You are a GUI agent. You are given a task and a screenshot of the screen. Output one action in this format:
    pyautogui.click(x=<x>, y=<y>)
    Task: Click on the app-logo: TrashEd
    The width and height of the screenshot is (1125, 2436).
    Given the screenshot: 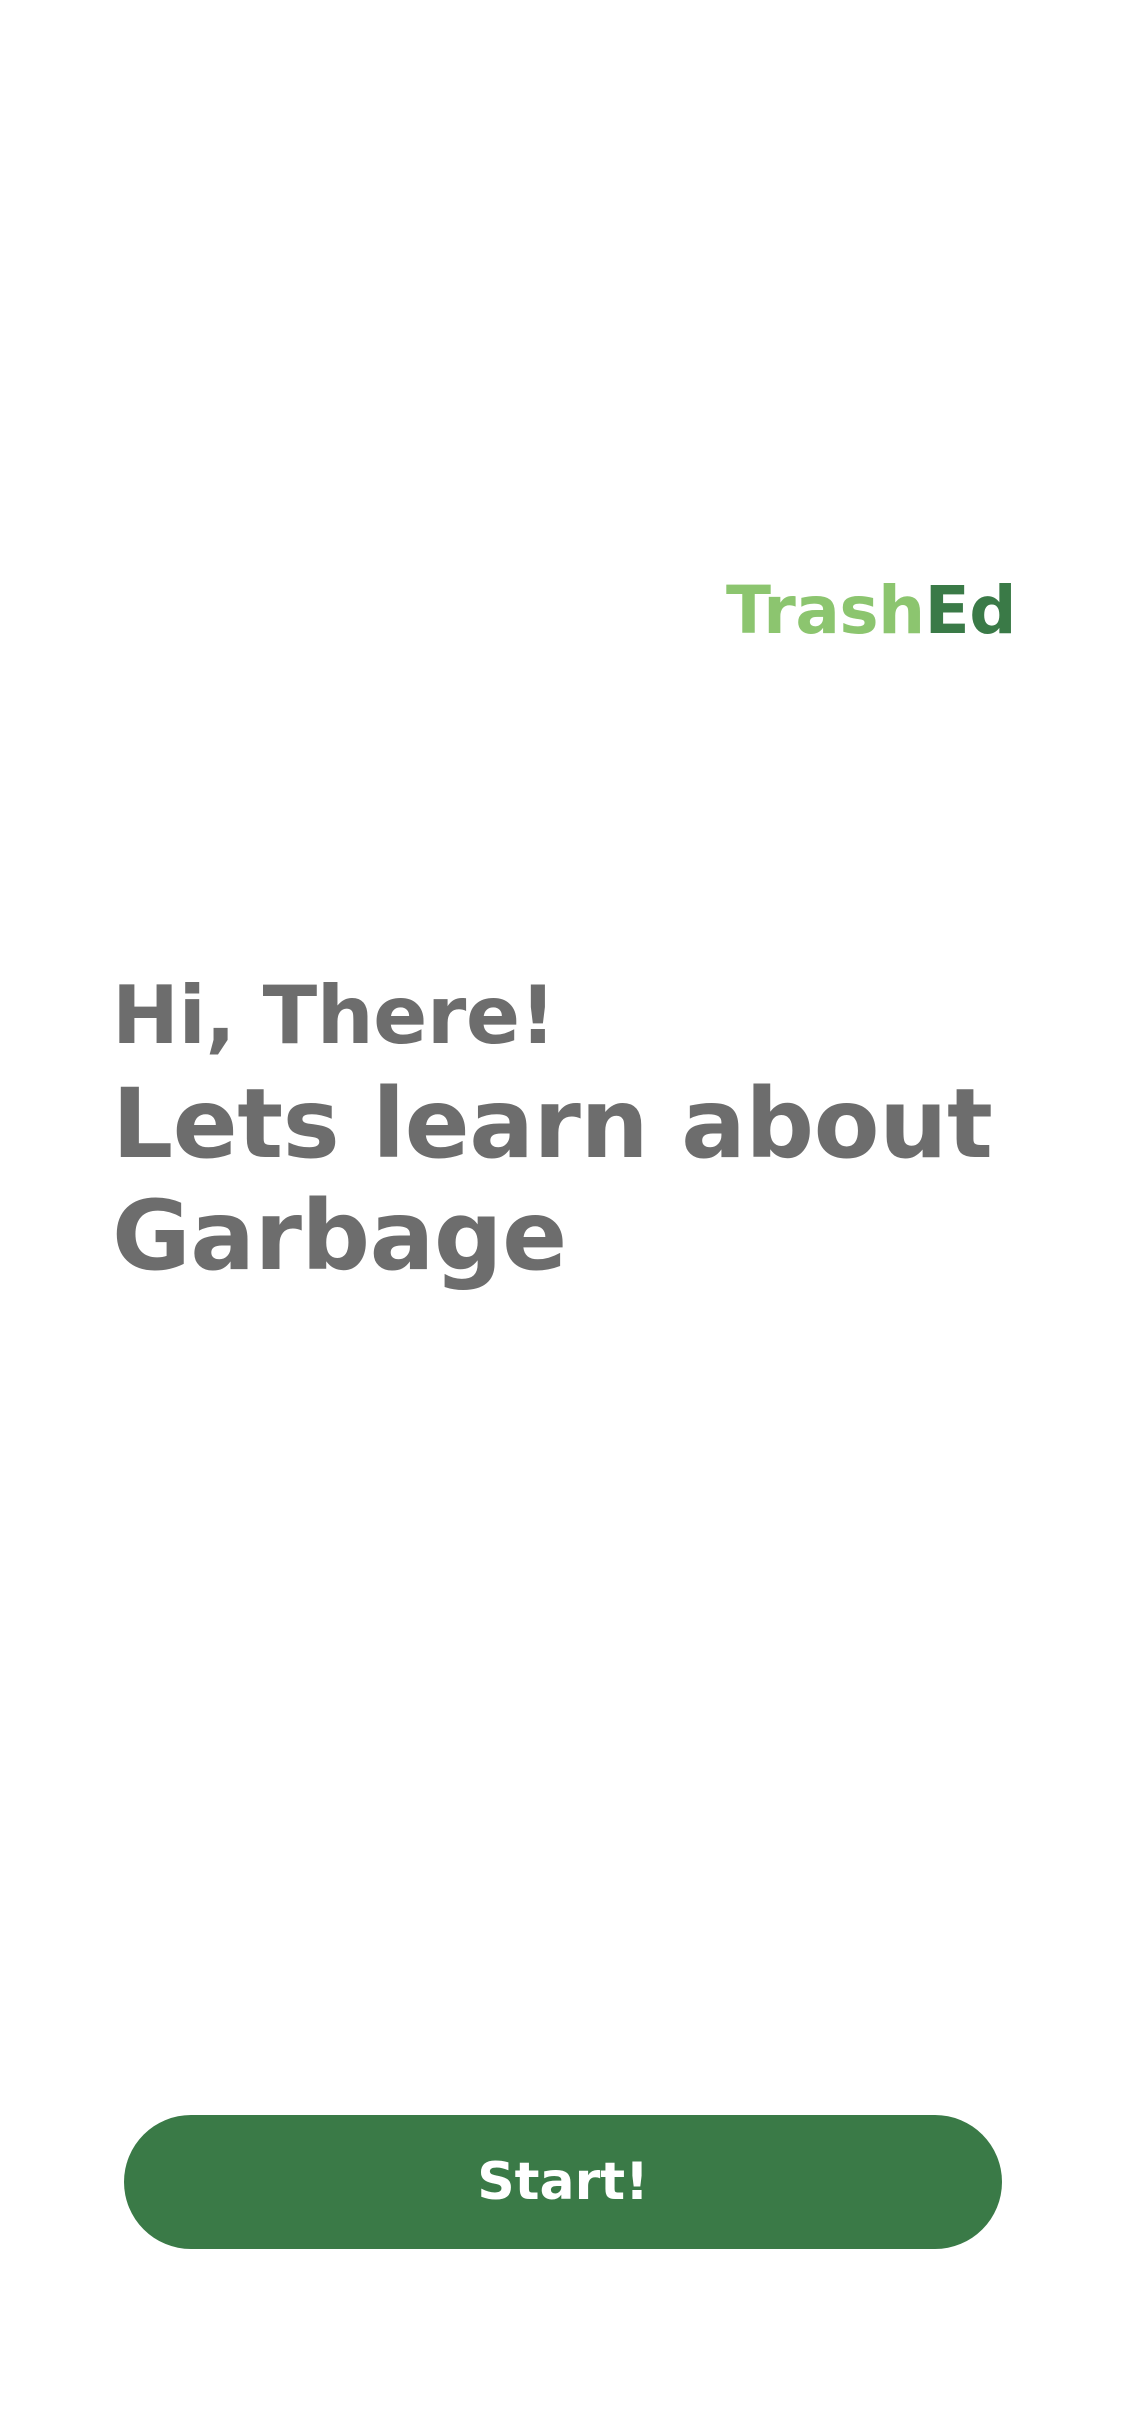 What is the action you would take?
    pyautogui.click(x=871, y=611)
    